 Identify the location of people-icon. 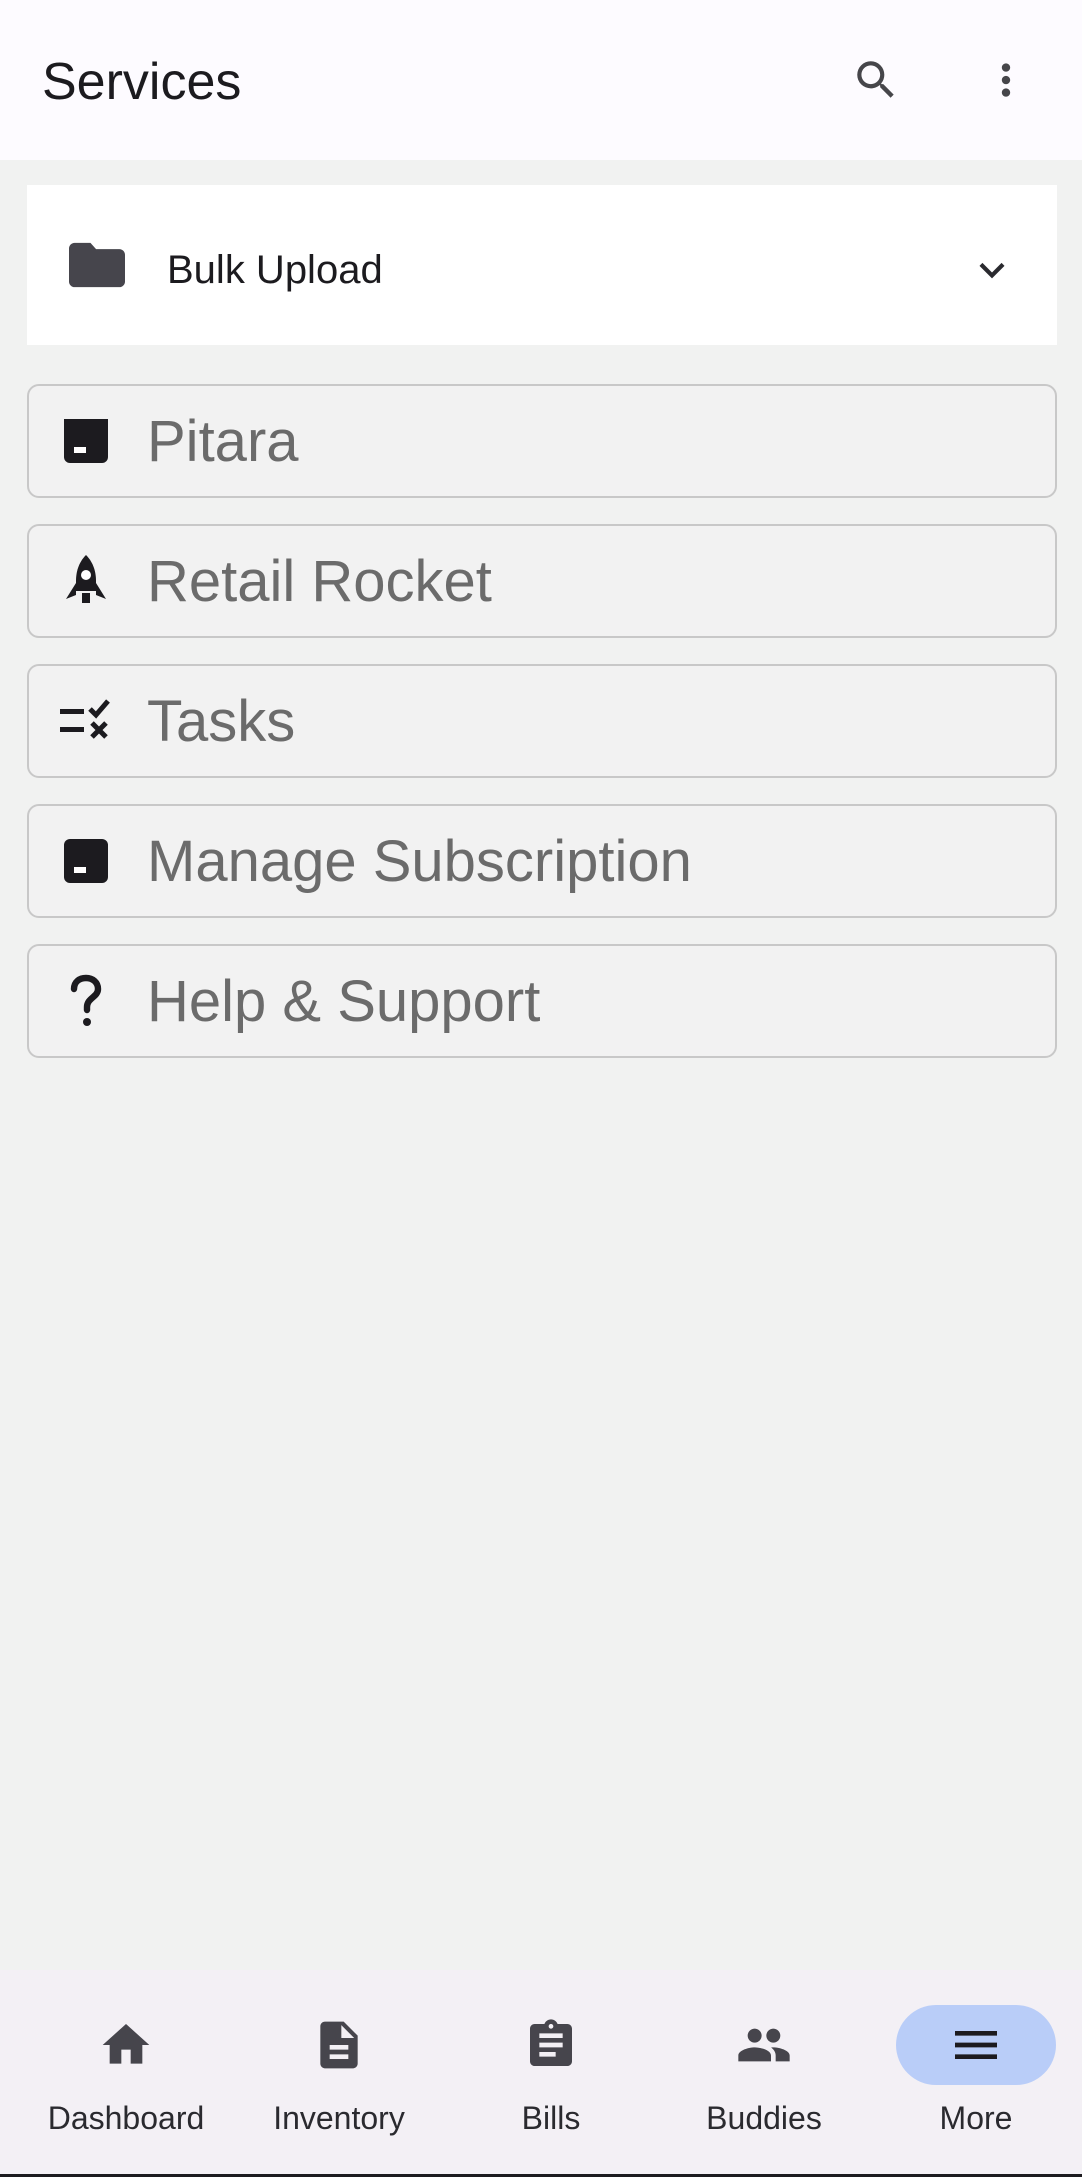
(764, 2045).